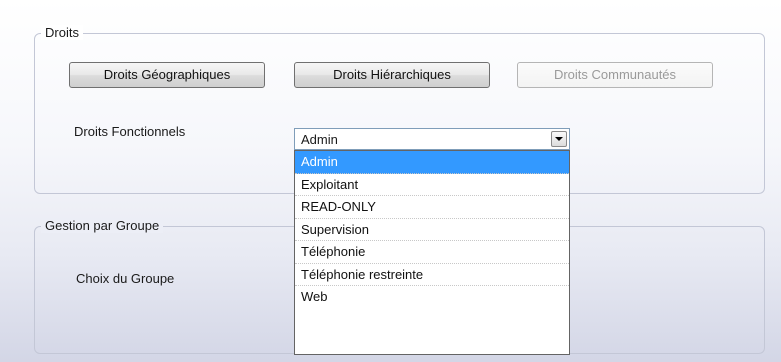 The height and width of the screenshot is (362, 781). I want to click on droits-hierarchiques-button: Droits Hiérarchiques, so click(392, 75).